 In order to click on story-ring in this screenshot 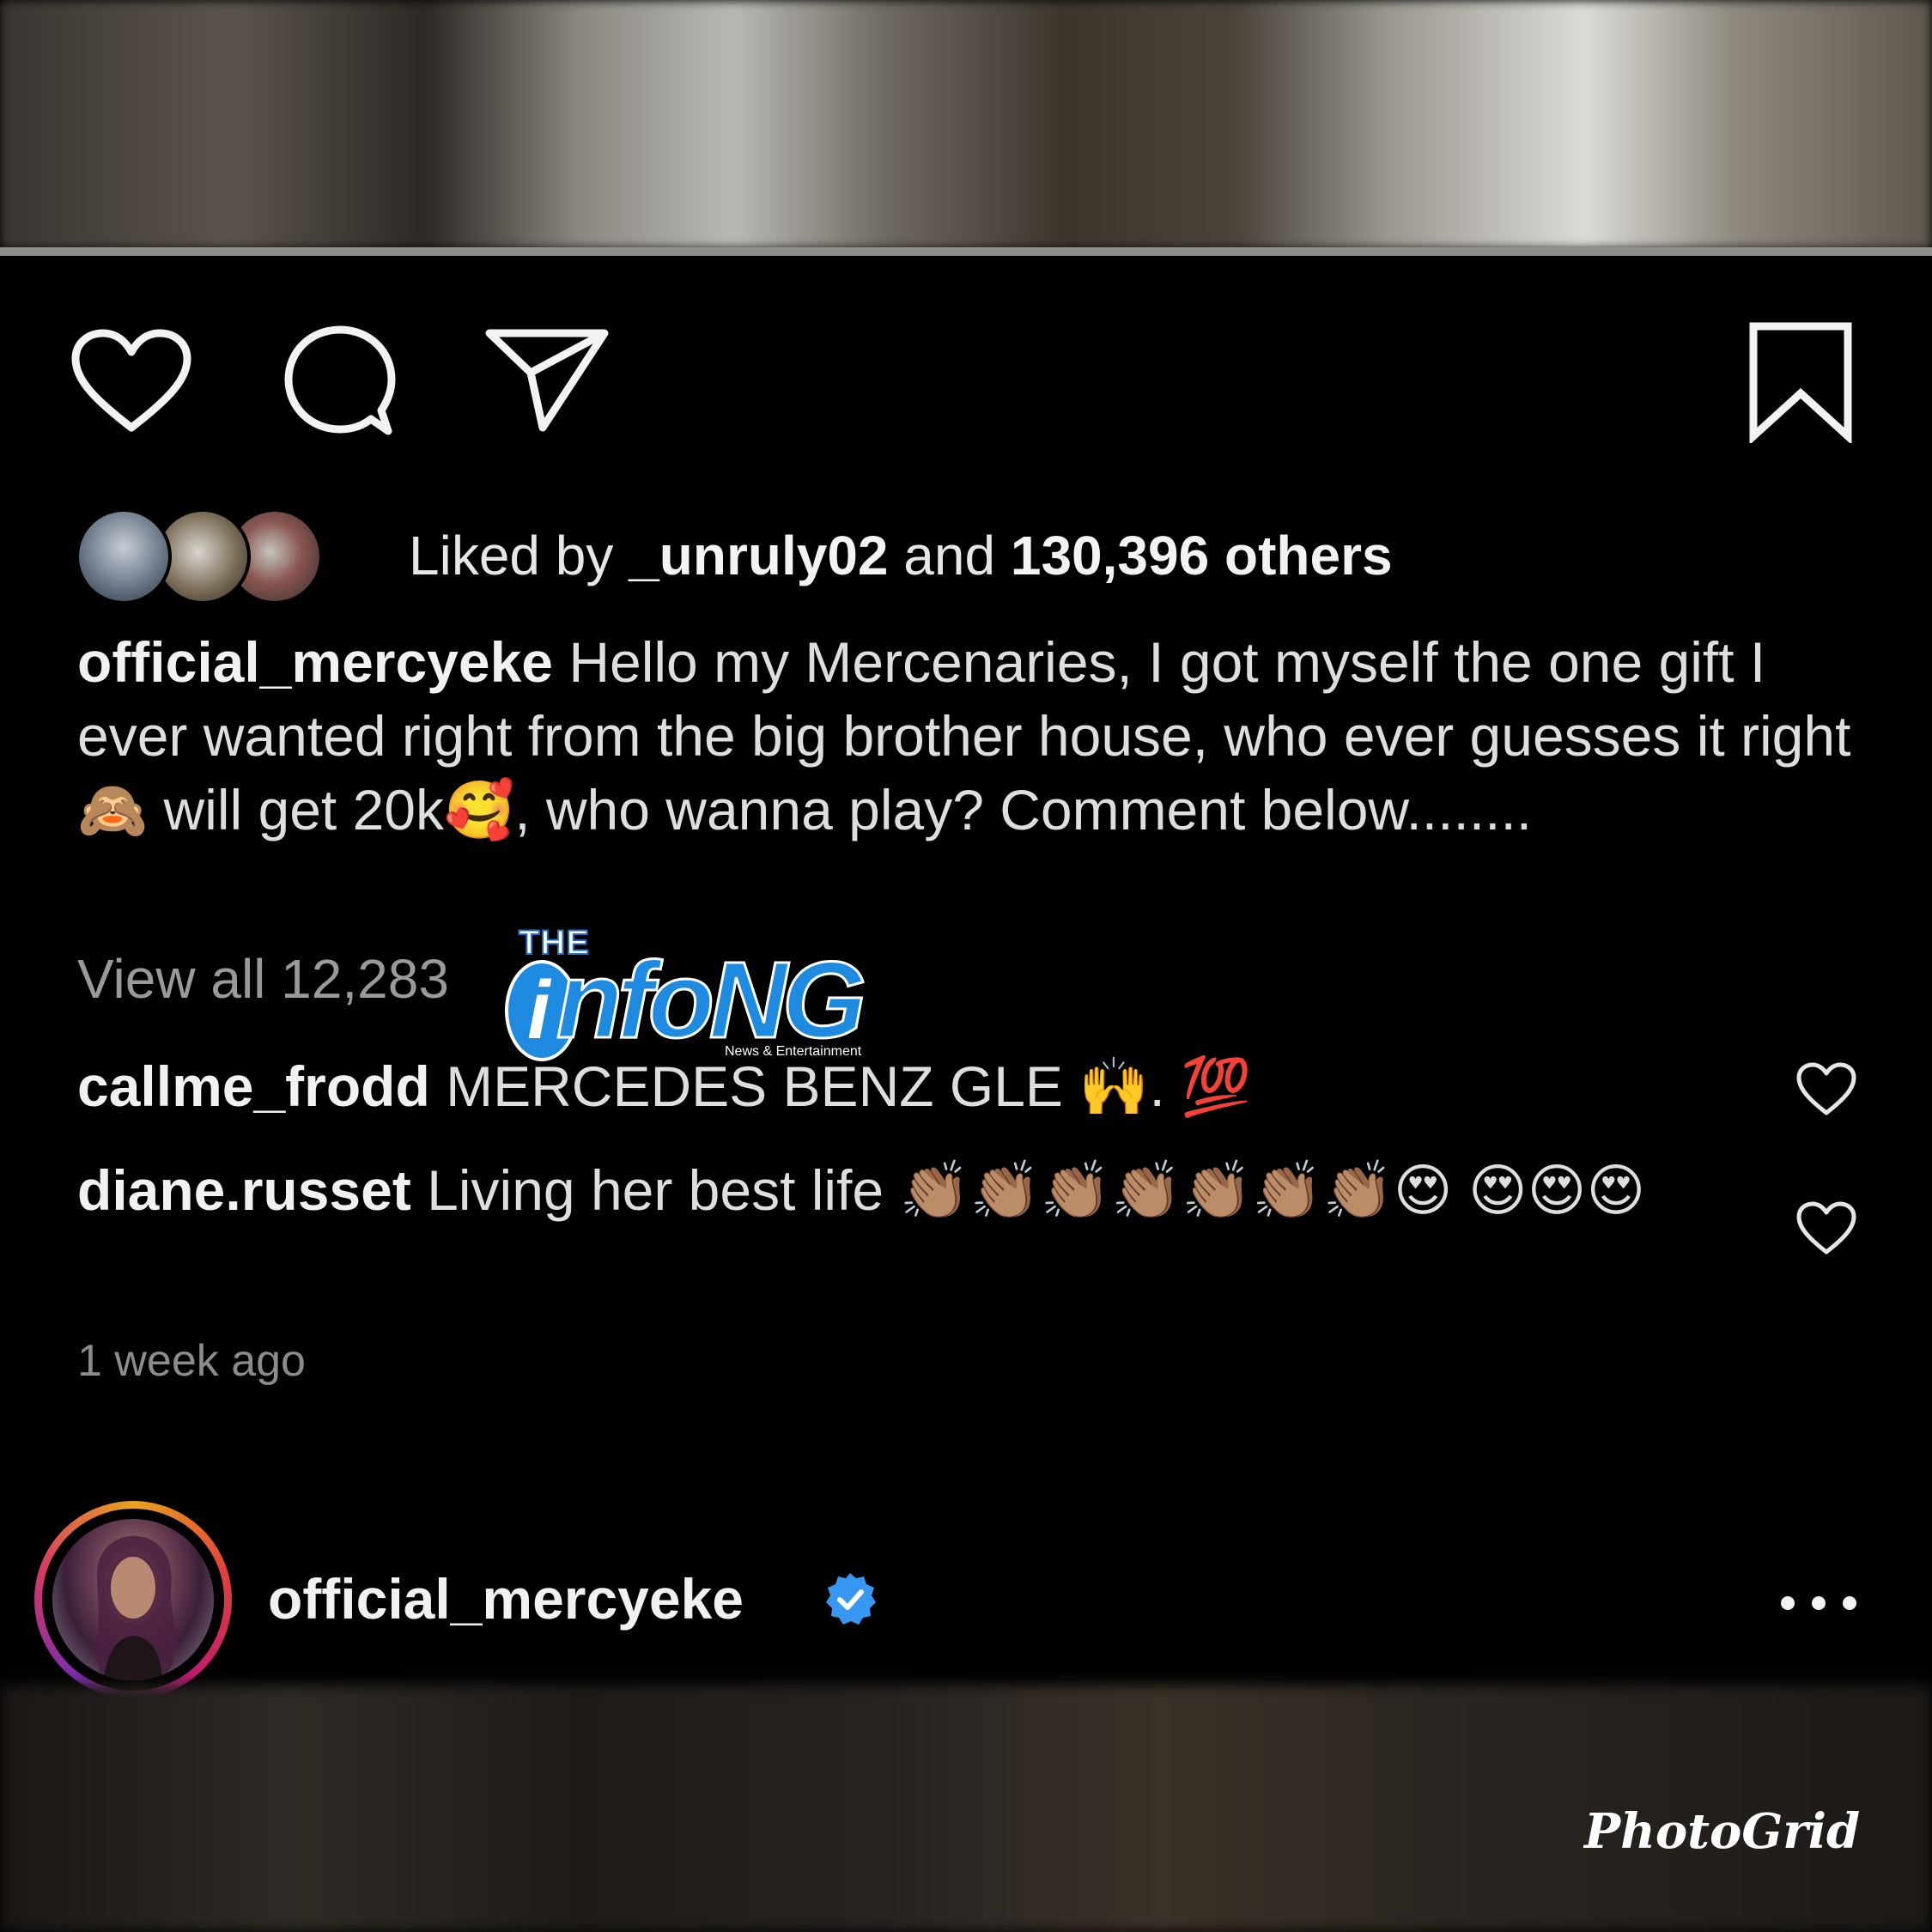, I will do `click(133, 1599)`.